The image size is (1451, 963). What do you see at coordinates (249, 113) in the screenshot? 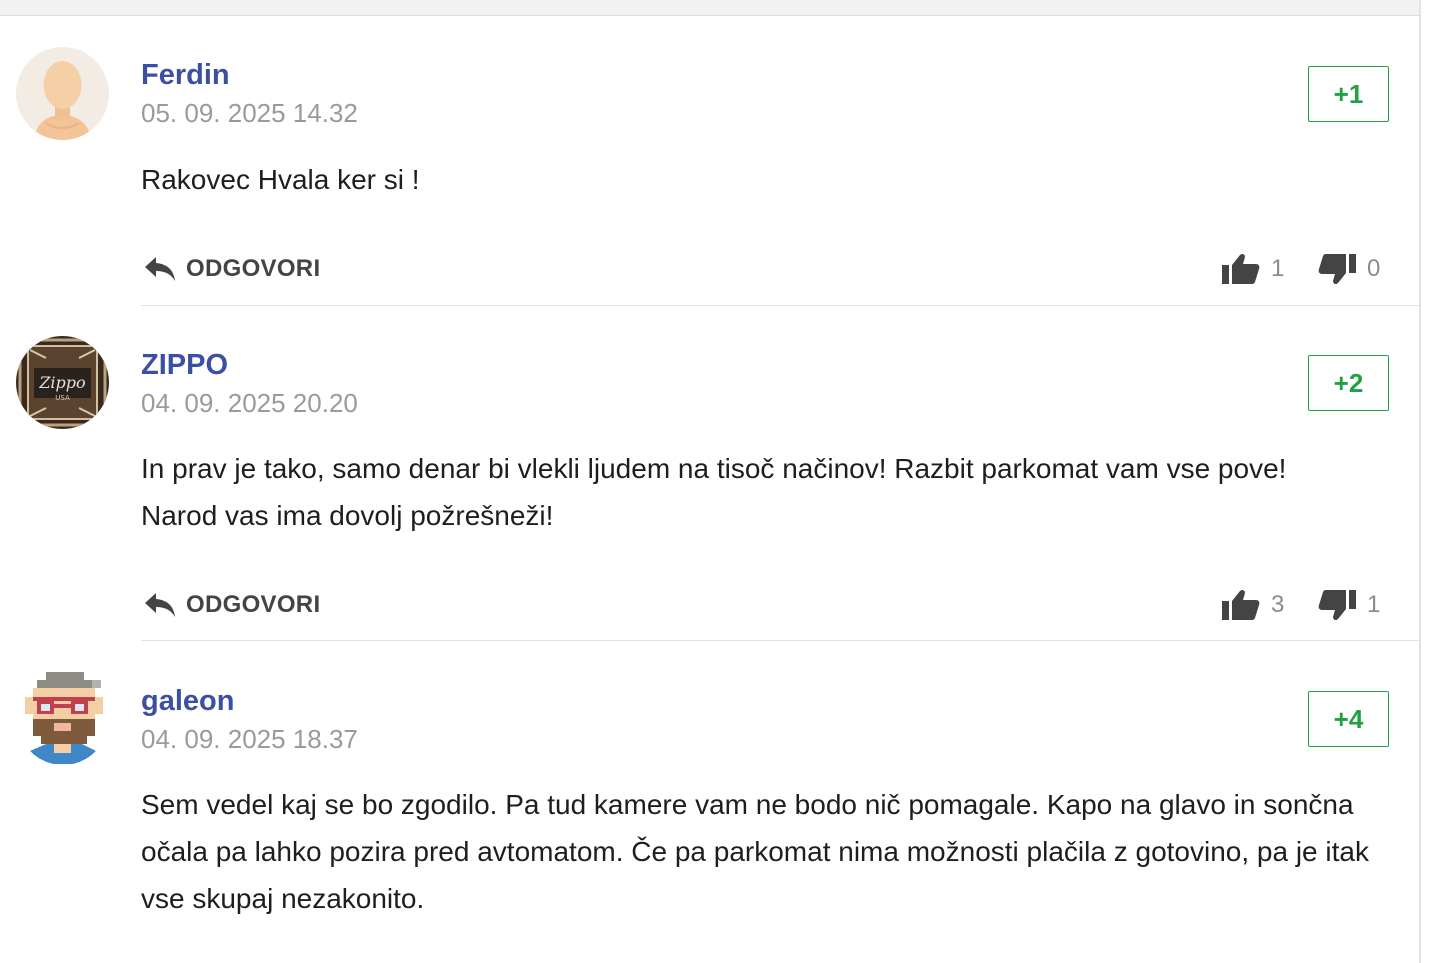
I see `comment-date: 05. 09. 2025 14.32` at bounding box center [249, 113].